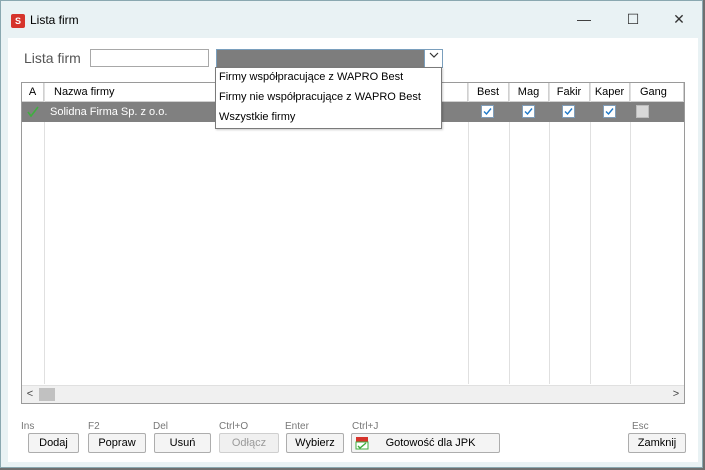 This screenshot has width=705, height=470. I want to click on scroll-left-icon: <, so click(30, 394).